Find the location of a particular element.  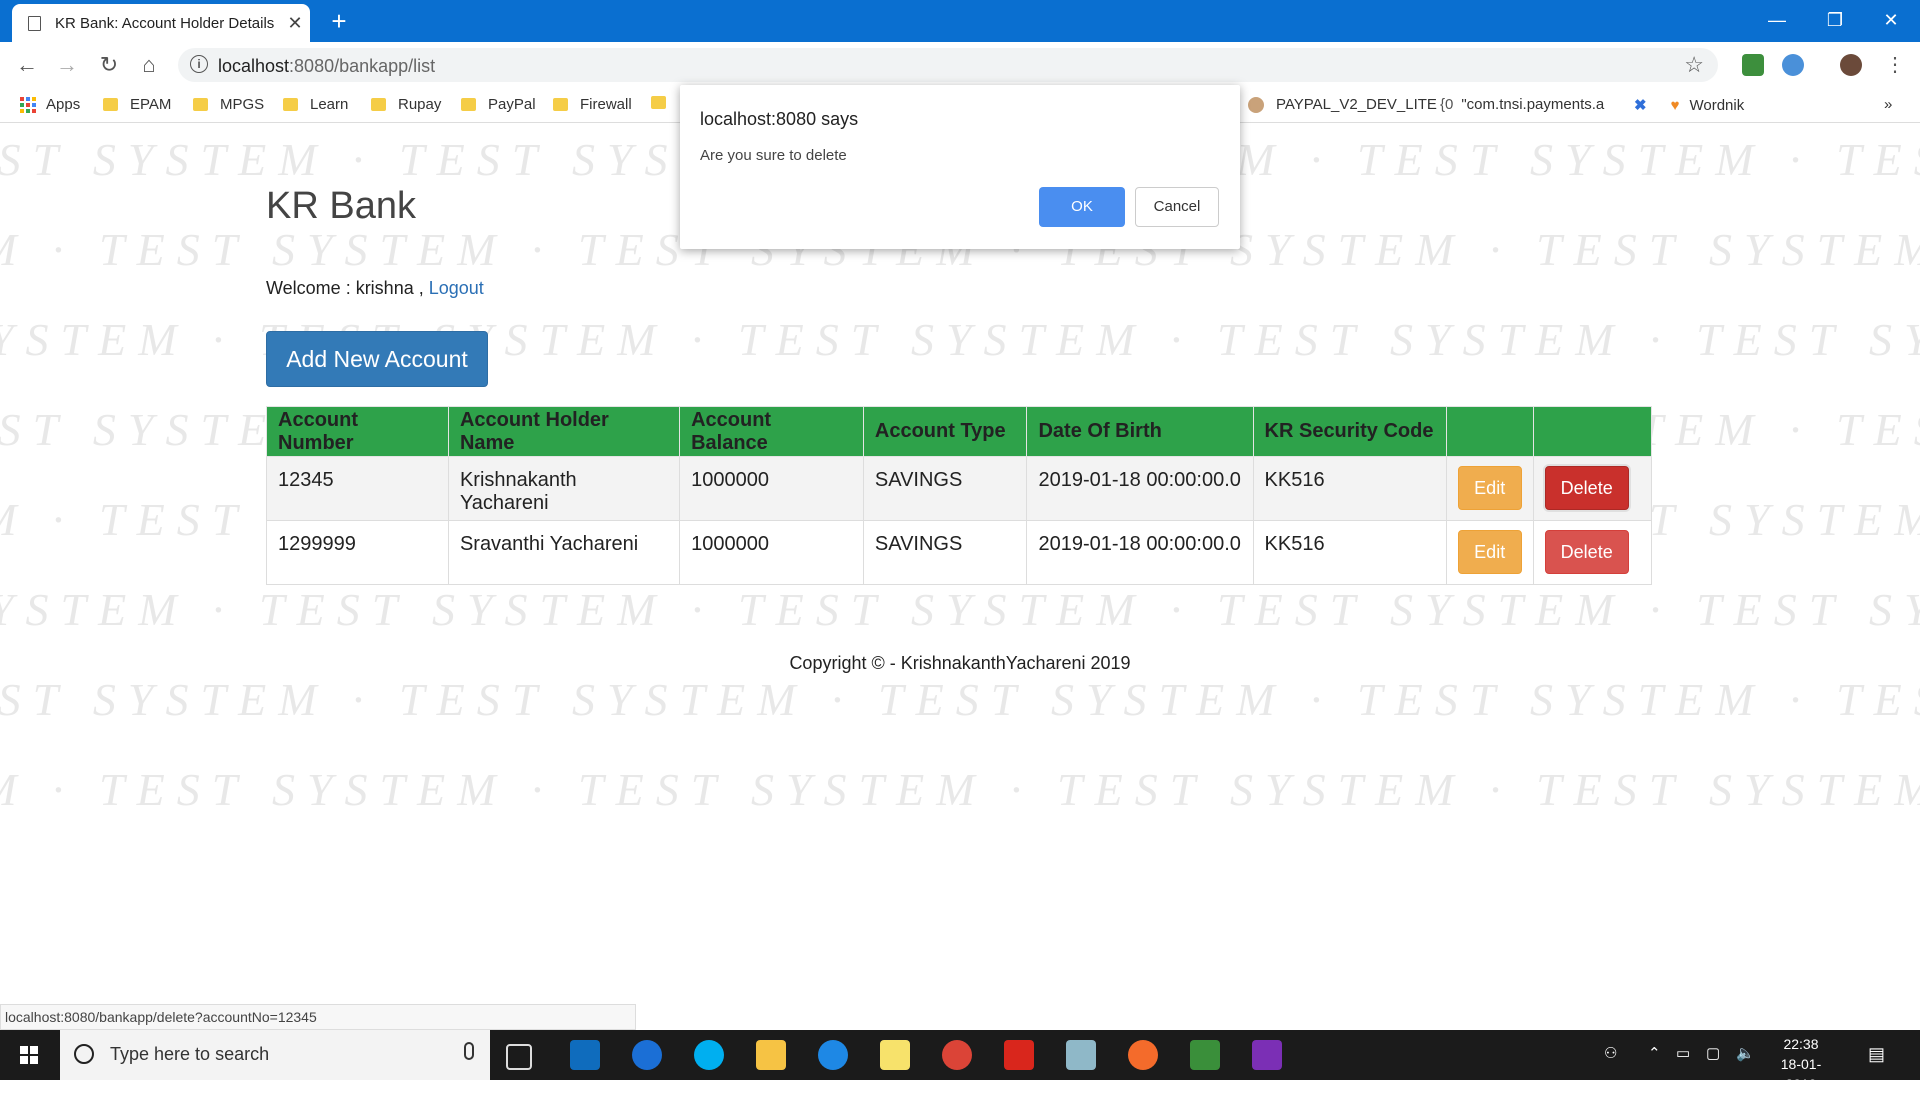

cell-account-number: 12345 is located at coordinates (357, 488).